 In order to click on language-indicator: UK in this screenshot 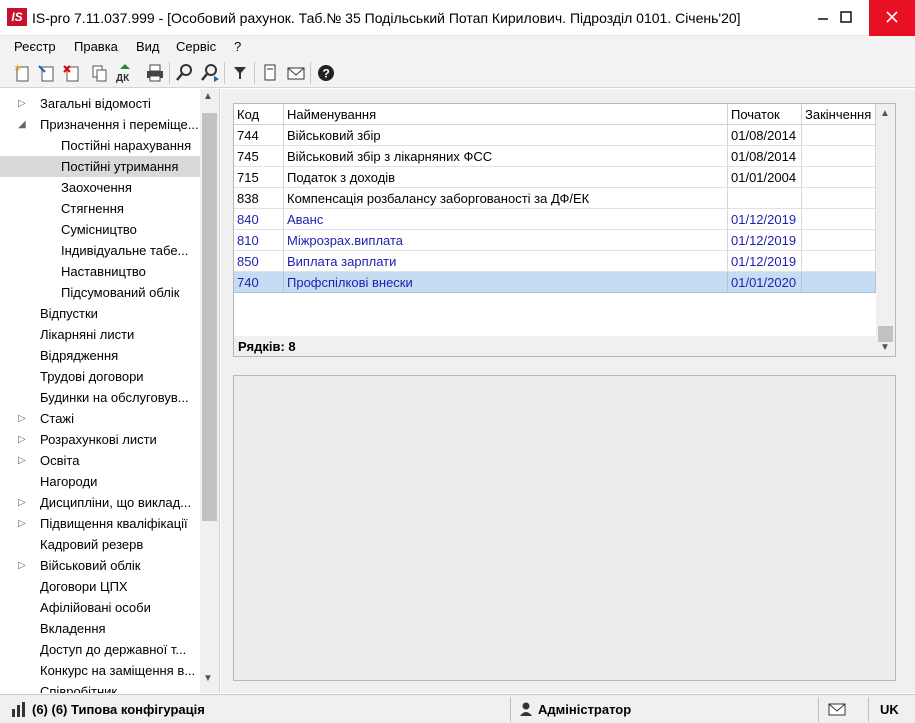, I will do `click(889, 709)`.